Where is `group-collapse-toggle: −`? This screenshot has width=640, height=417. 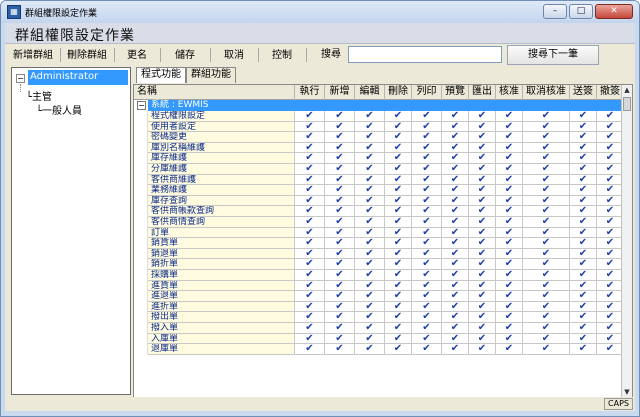
group-collapse-toggle: − is located at coordinates (141, 105).